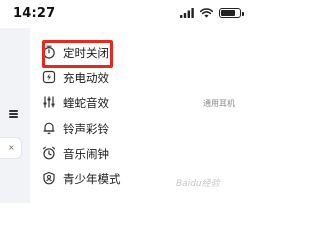  Describe the element at coordinates (49, 128) in the screenshot. I see `bell-icon` at that location.